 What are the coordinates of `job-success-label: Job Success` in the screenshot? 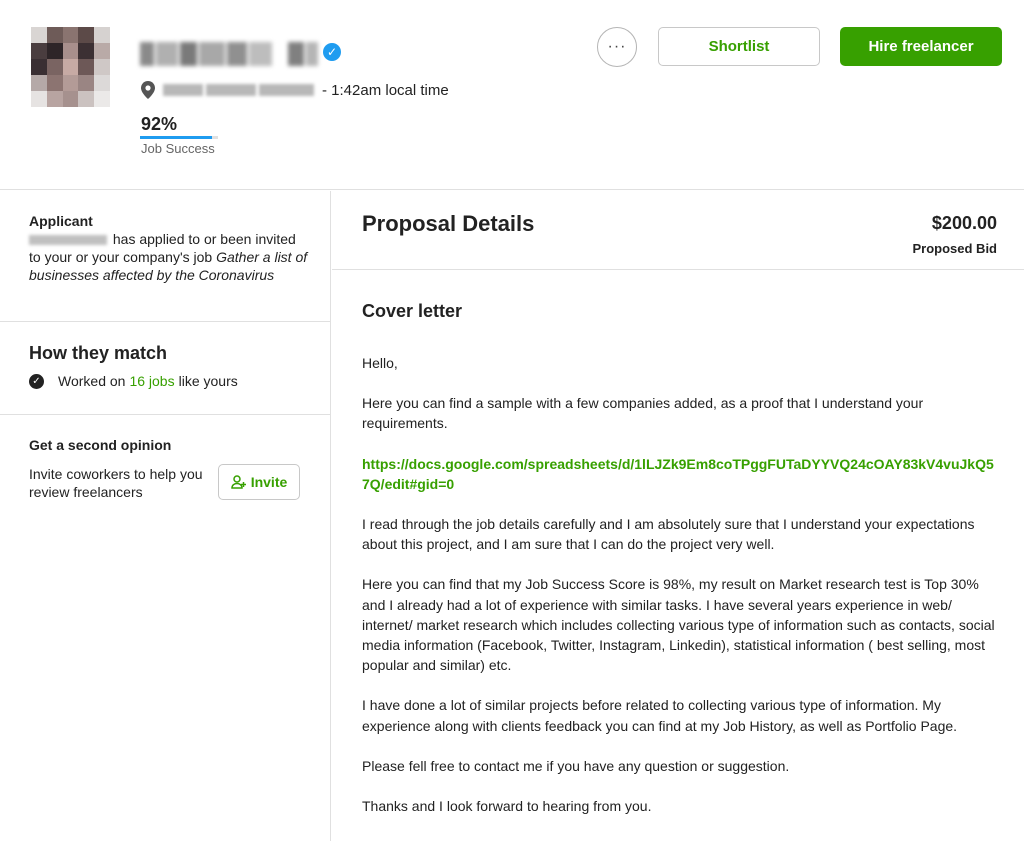 It's located at (178, 148).